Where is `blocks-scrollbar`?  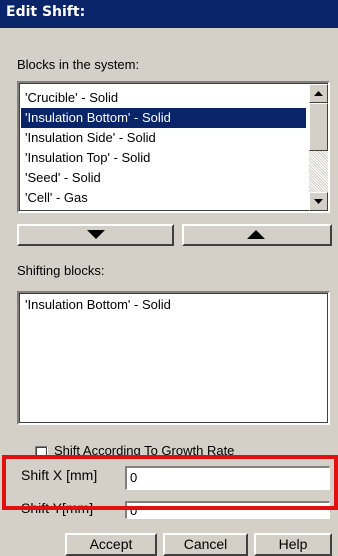 blocks-scrollbar is located at coordinates (318, 147).